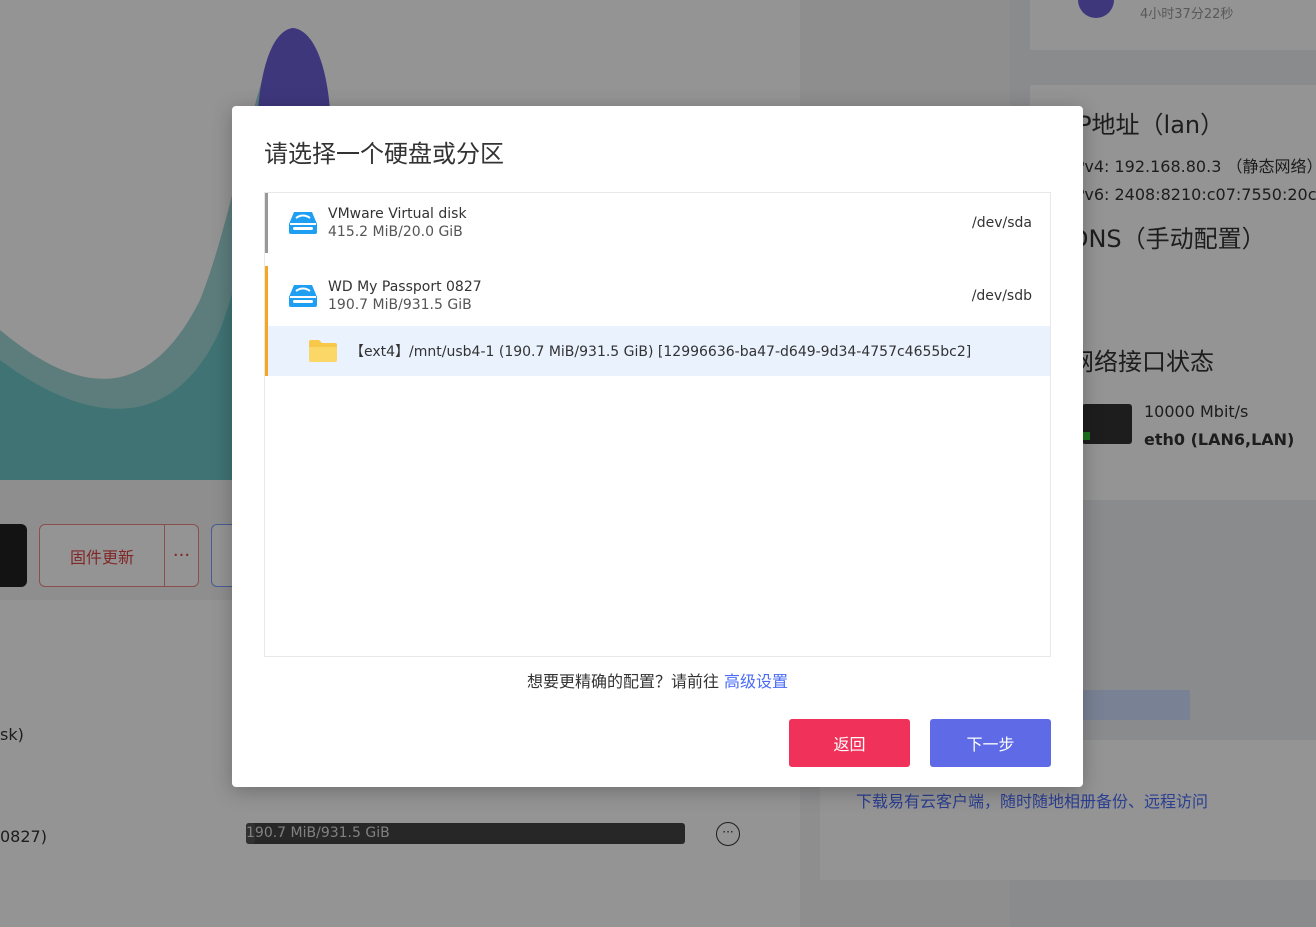 The height and width of the screenshot is (927, 1316). Describe the element at coordinates (756, 681) in the screenshot. I see `advanced-settings-link: 高级设置` at that location.